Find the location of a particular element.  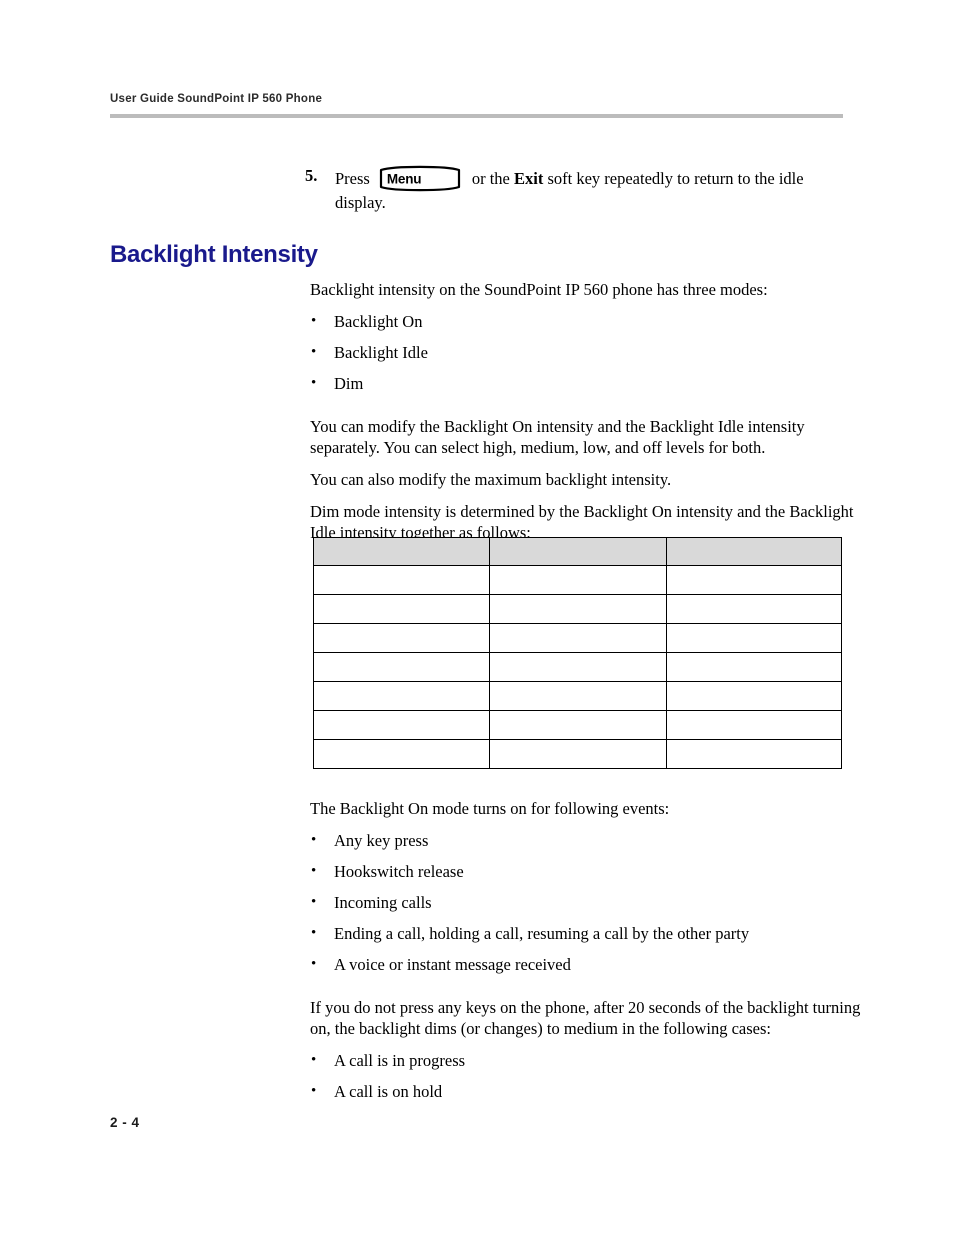

step-line-2: display. is located at coordinates (360, 202).